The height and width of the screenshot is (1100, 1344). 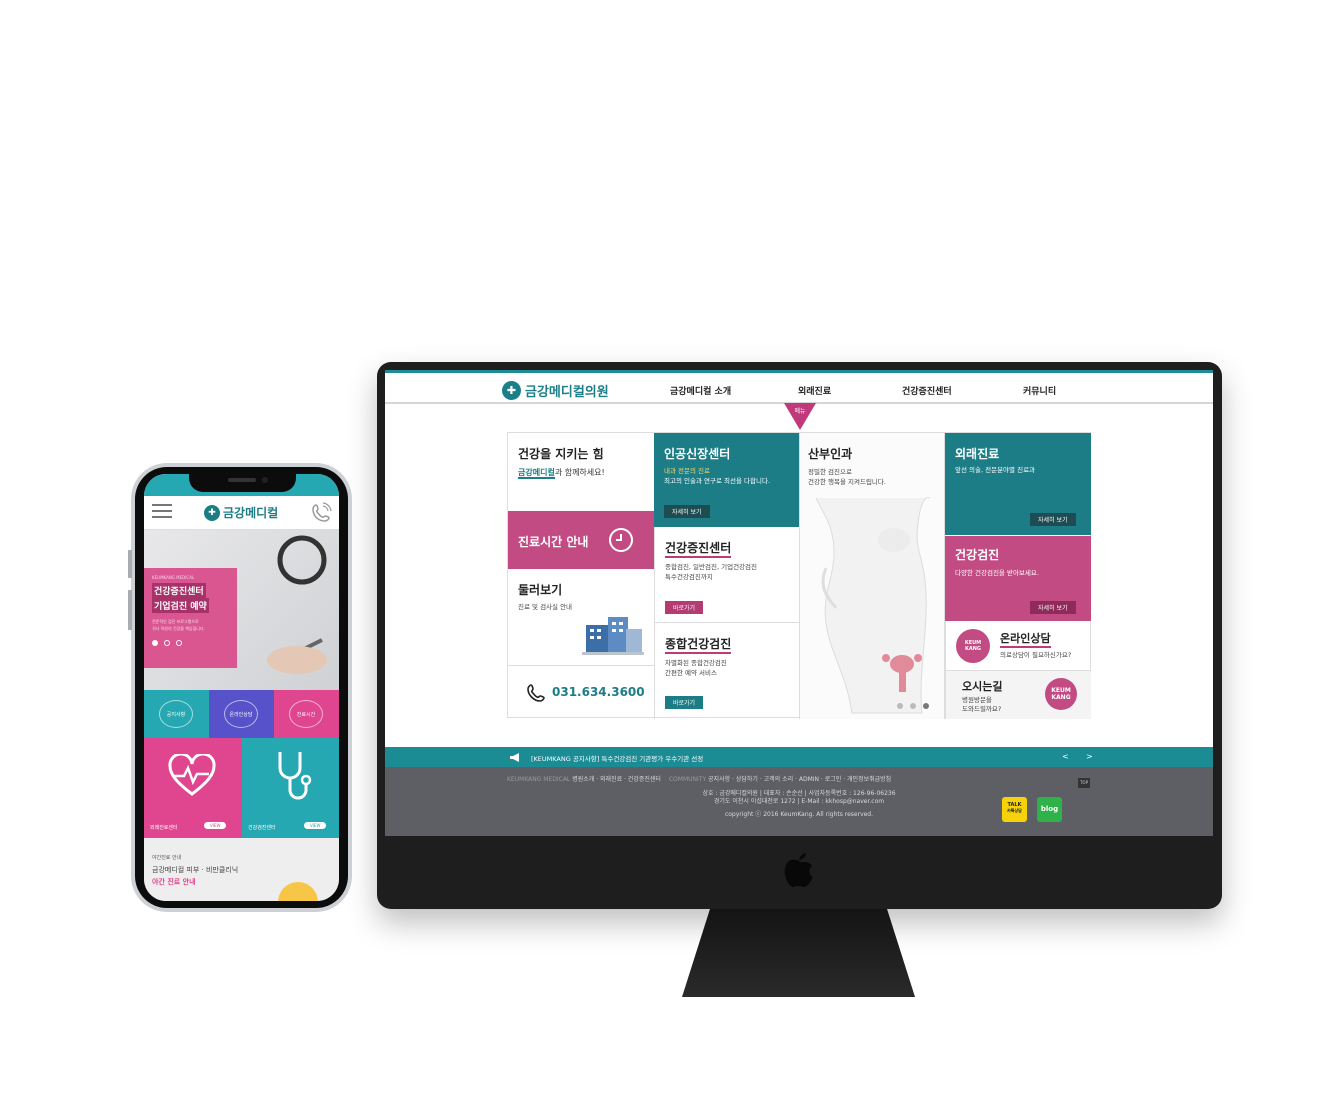 What do you see at coordinates (306, 714) in the screenshot?
I see `quick-hours: 진료시간` at bounding box center [306, 714].